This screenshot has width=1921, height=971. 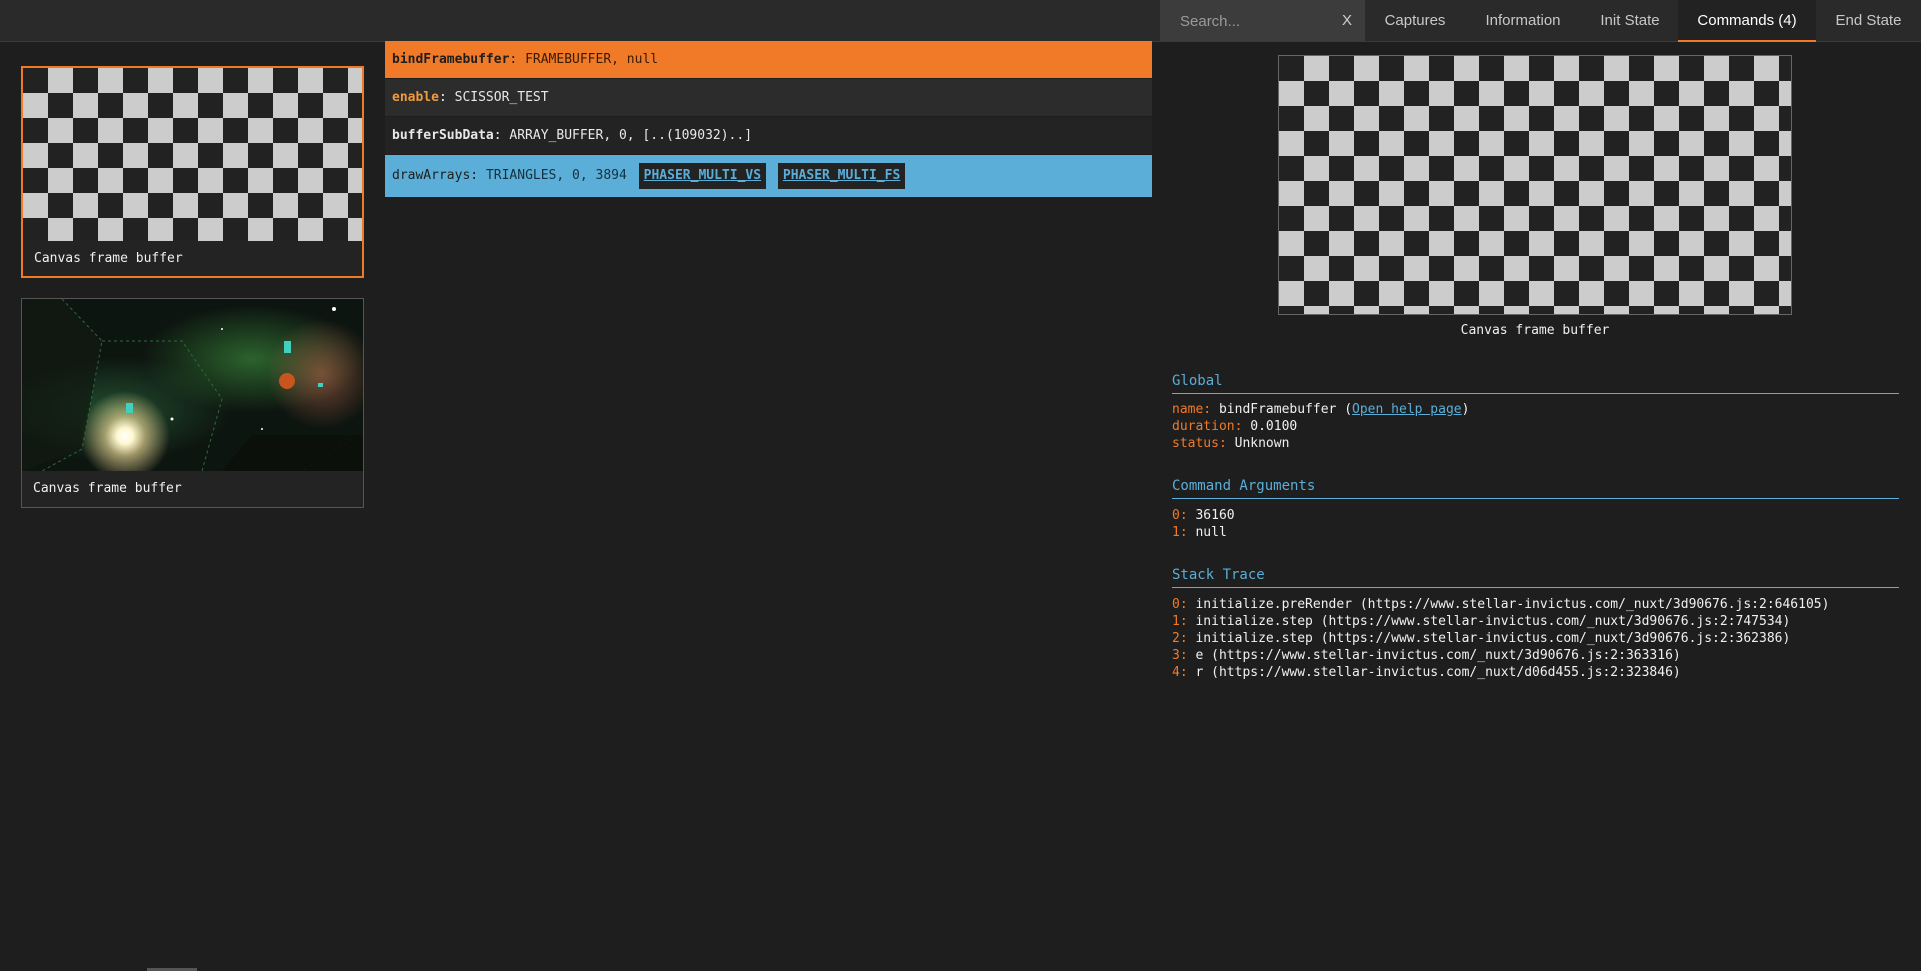 I want to click on search-box: X, so click(x=1262, y=21).